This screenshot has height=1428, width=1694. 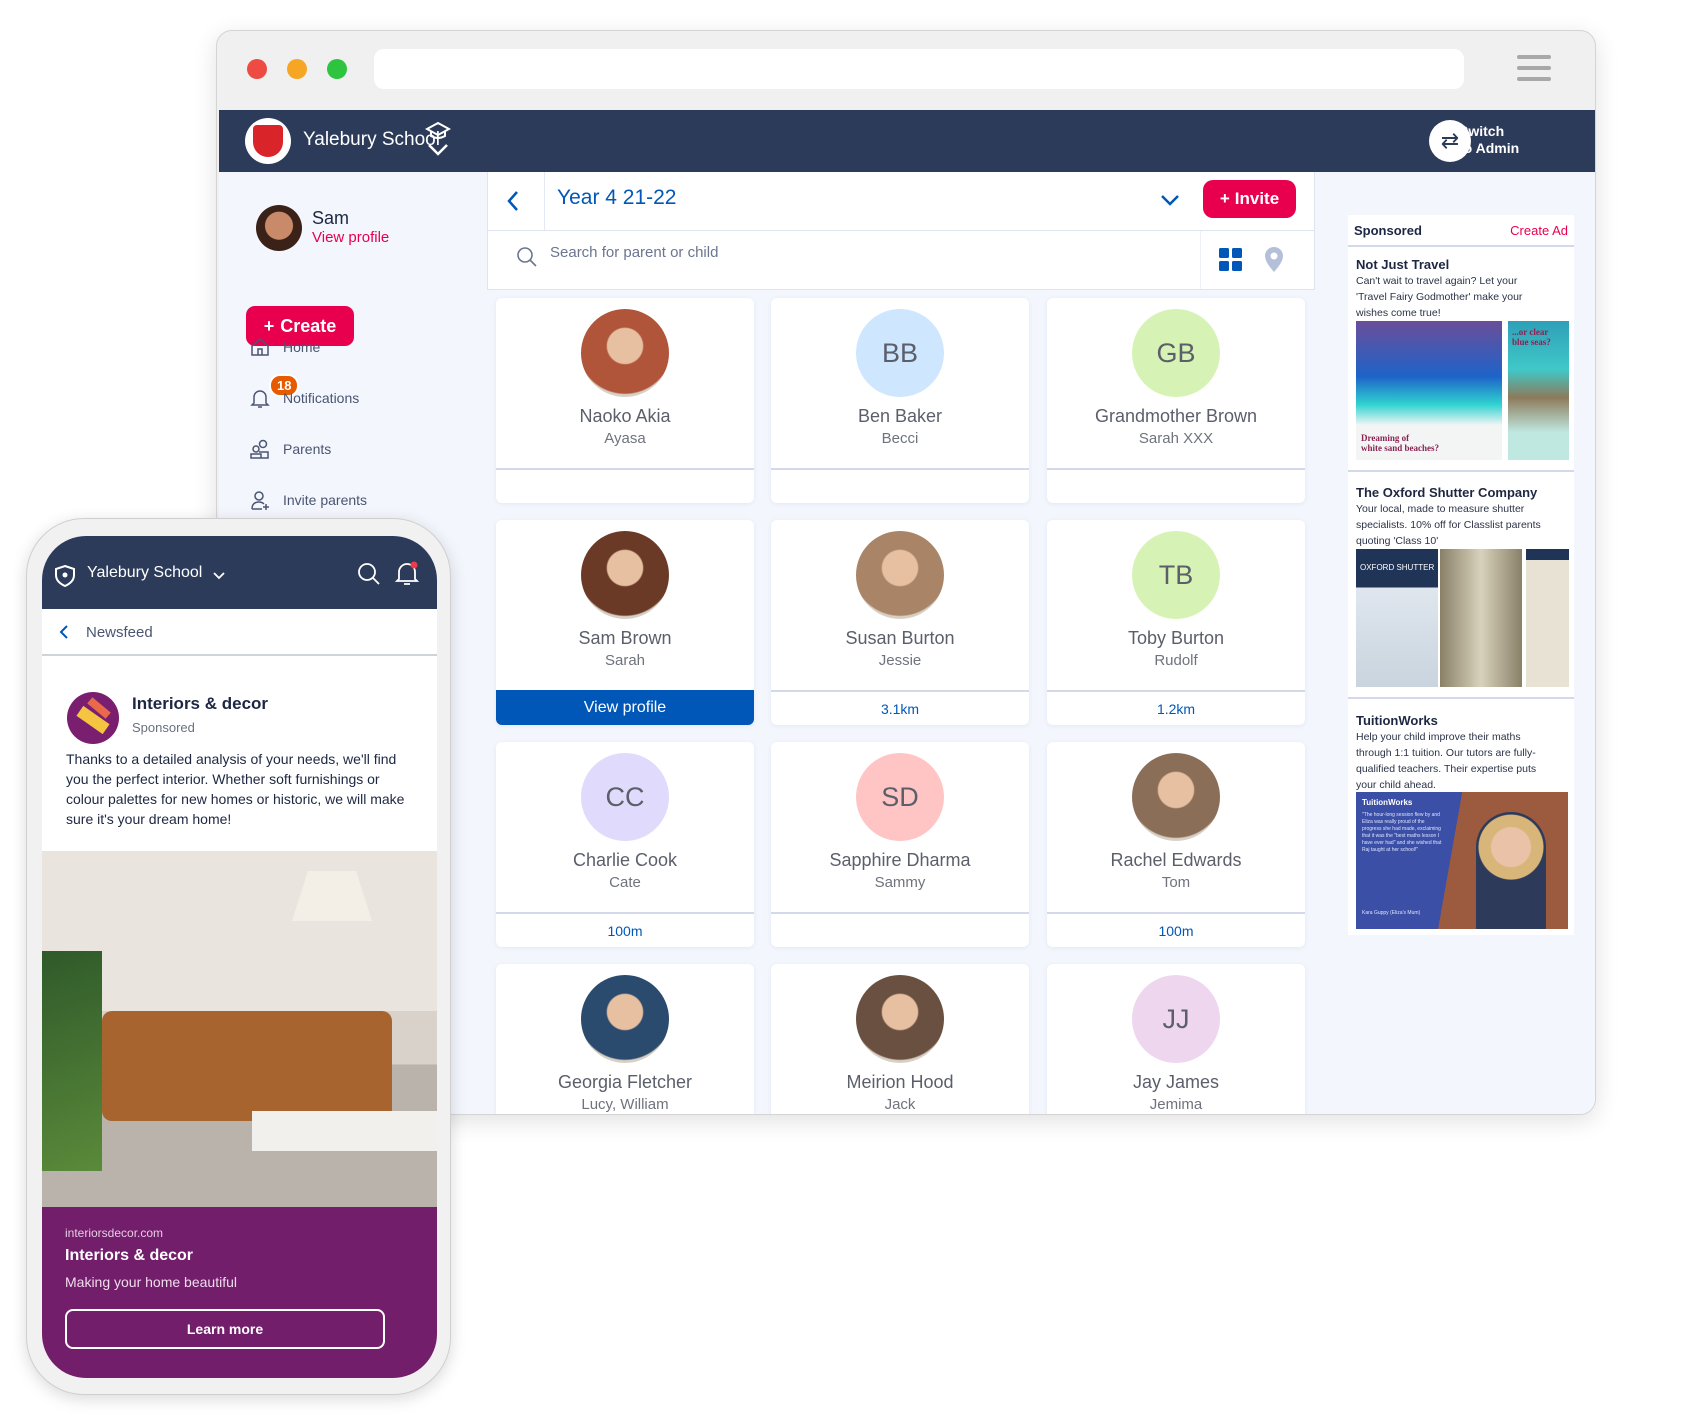 What do you see at coordinates (1274, 259) in the screenshot?
I see `map-pin-icon` at bounding box center [1274, 259].